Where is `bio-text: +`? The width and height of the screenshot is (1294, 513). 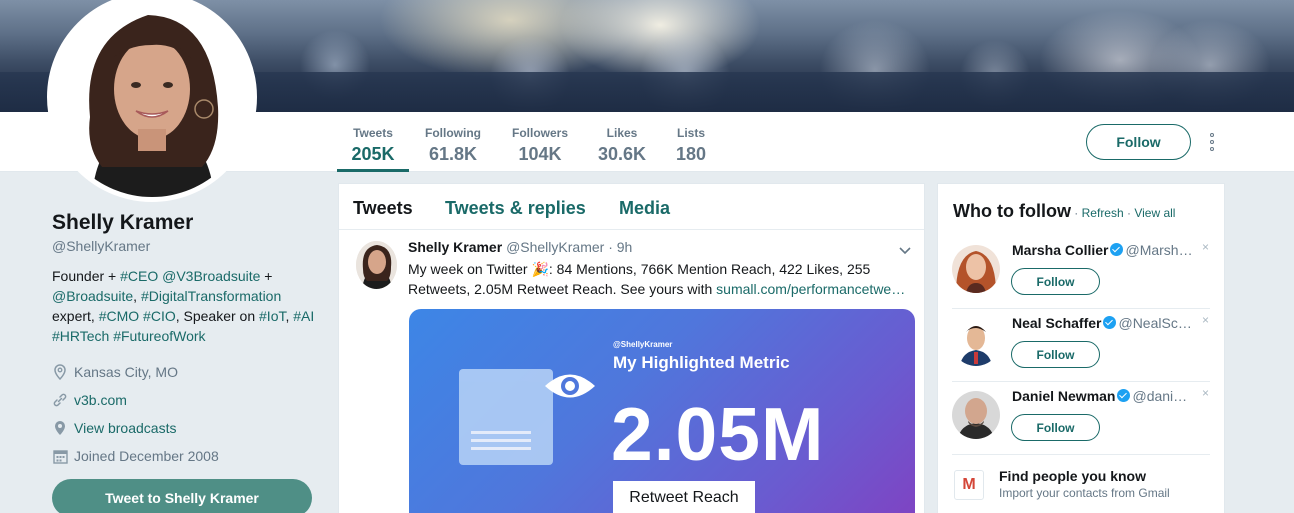 bio-text: + is located at coordinates (266, 276).